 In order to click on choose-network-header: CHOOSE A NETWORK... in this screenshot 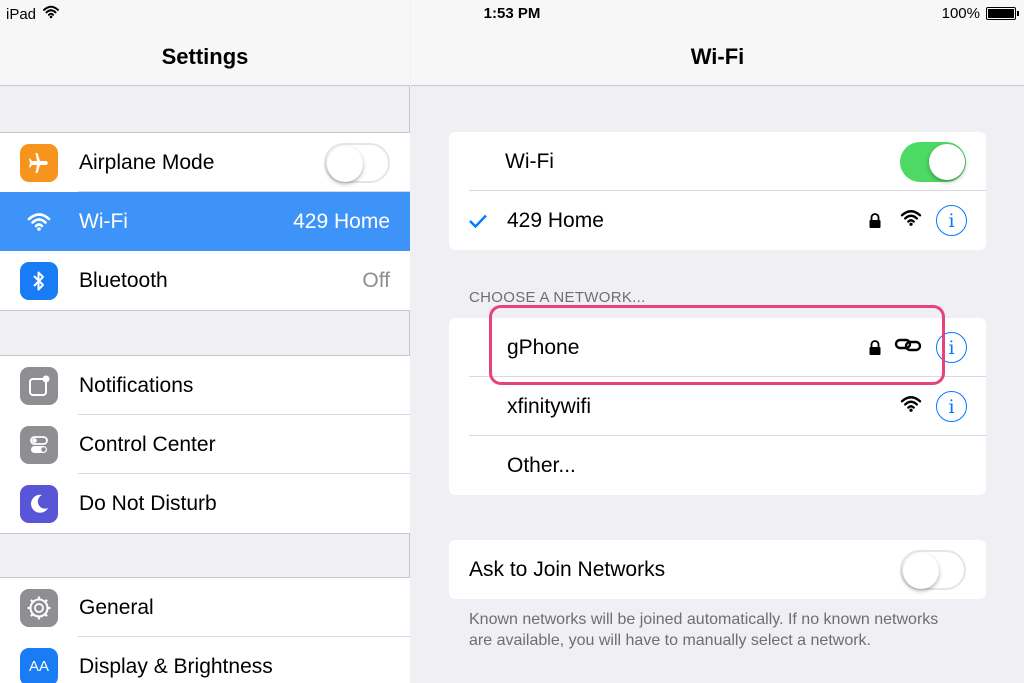, I will do `click(557, 297)`.